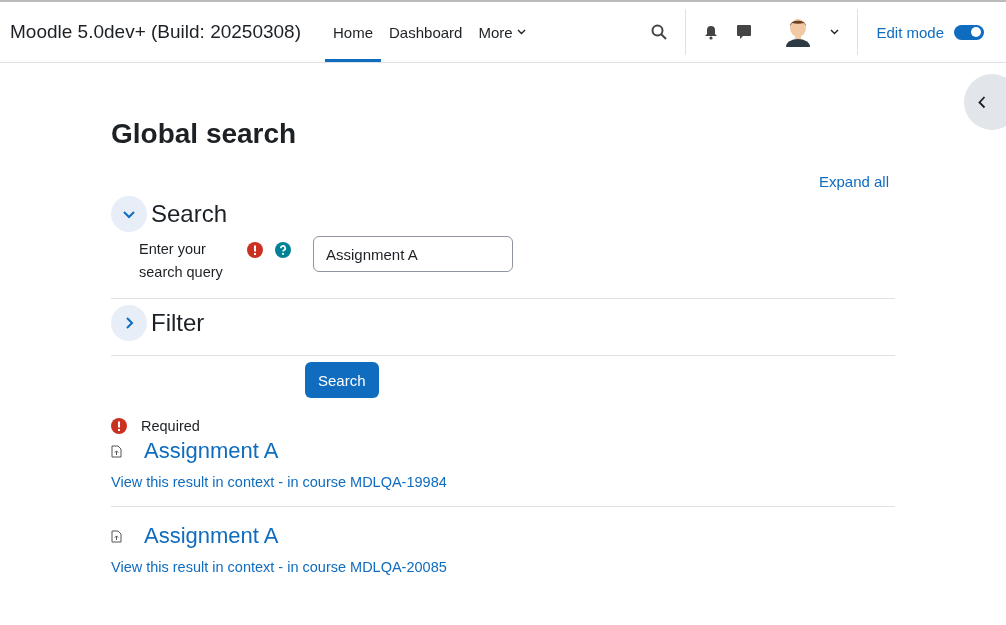  What do you see at coordinates (982, 102) in the screenshot?
I see `chevron-left-icon` at bounding box center [982, 102].